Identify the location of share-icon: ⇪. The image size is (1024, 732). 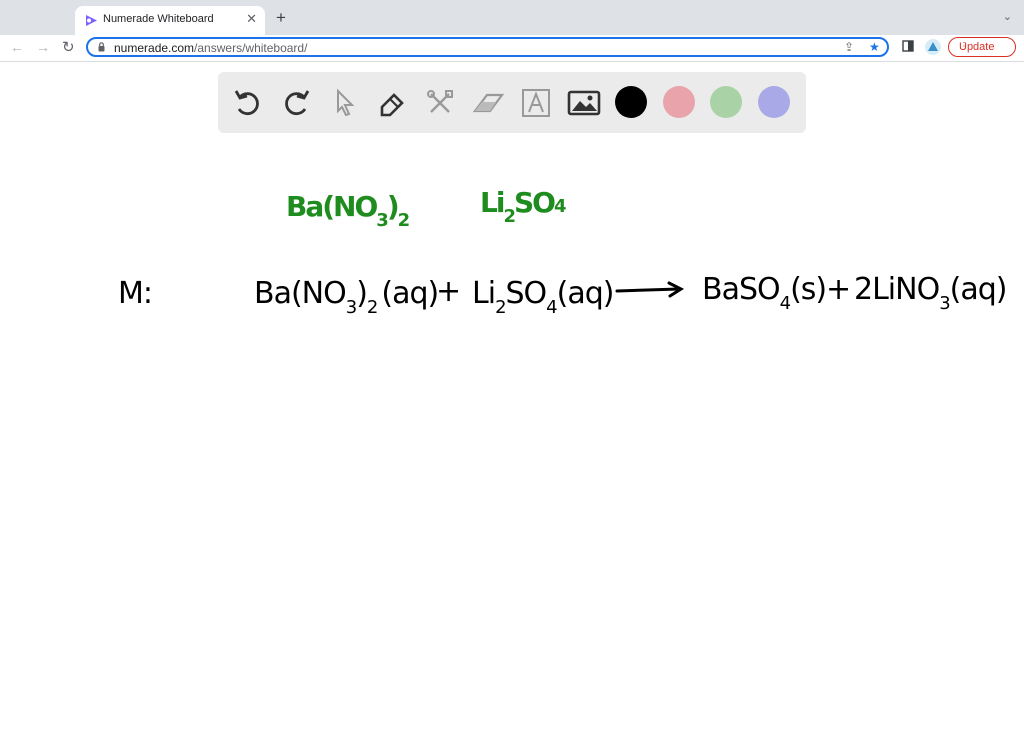
(849, 47).